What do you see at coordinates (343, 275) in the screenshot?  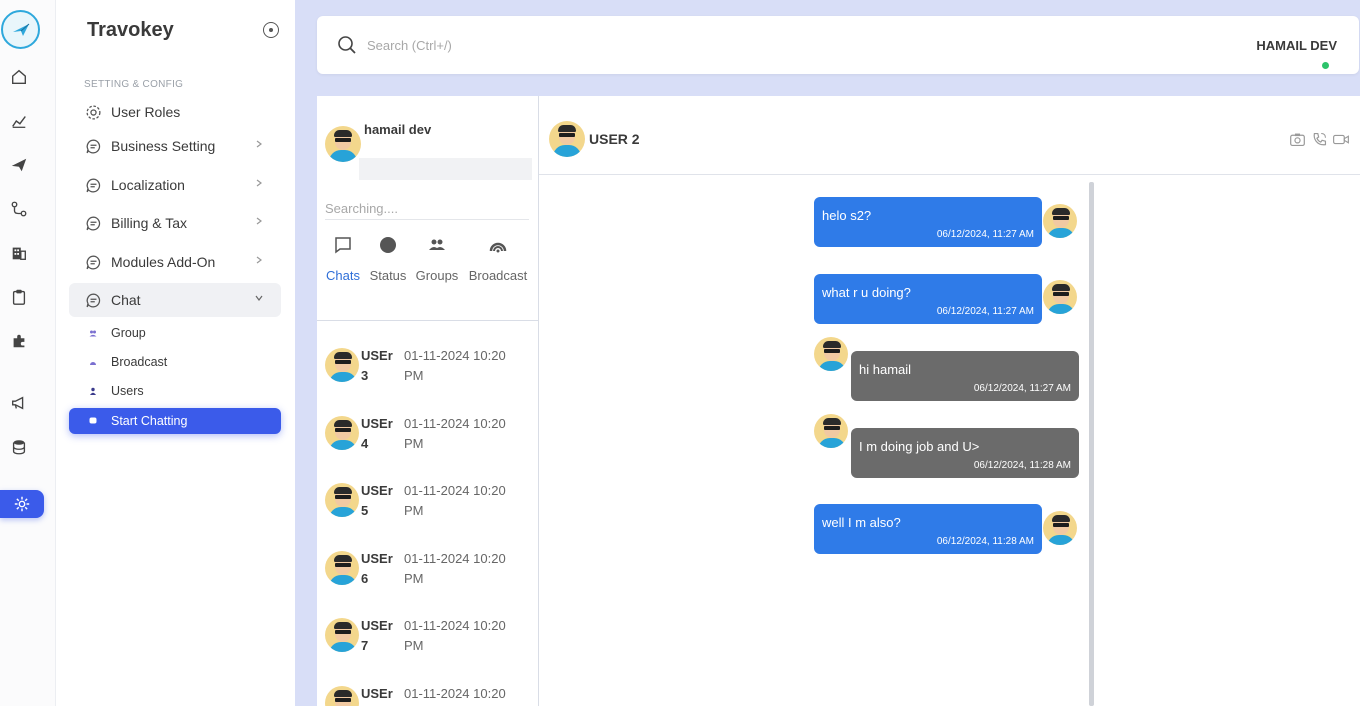 I see `tab-label: Chats` at bounding box center [343, 275].